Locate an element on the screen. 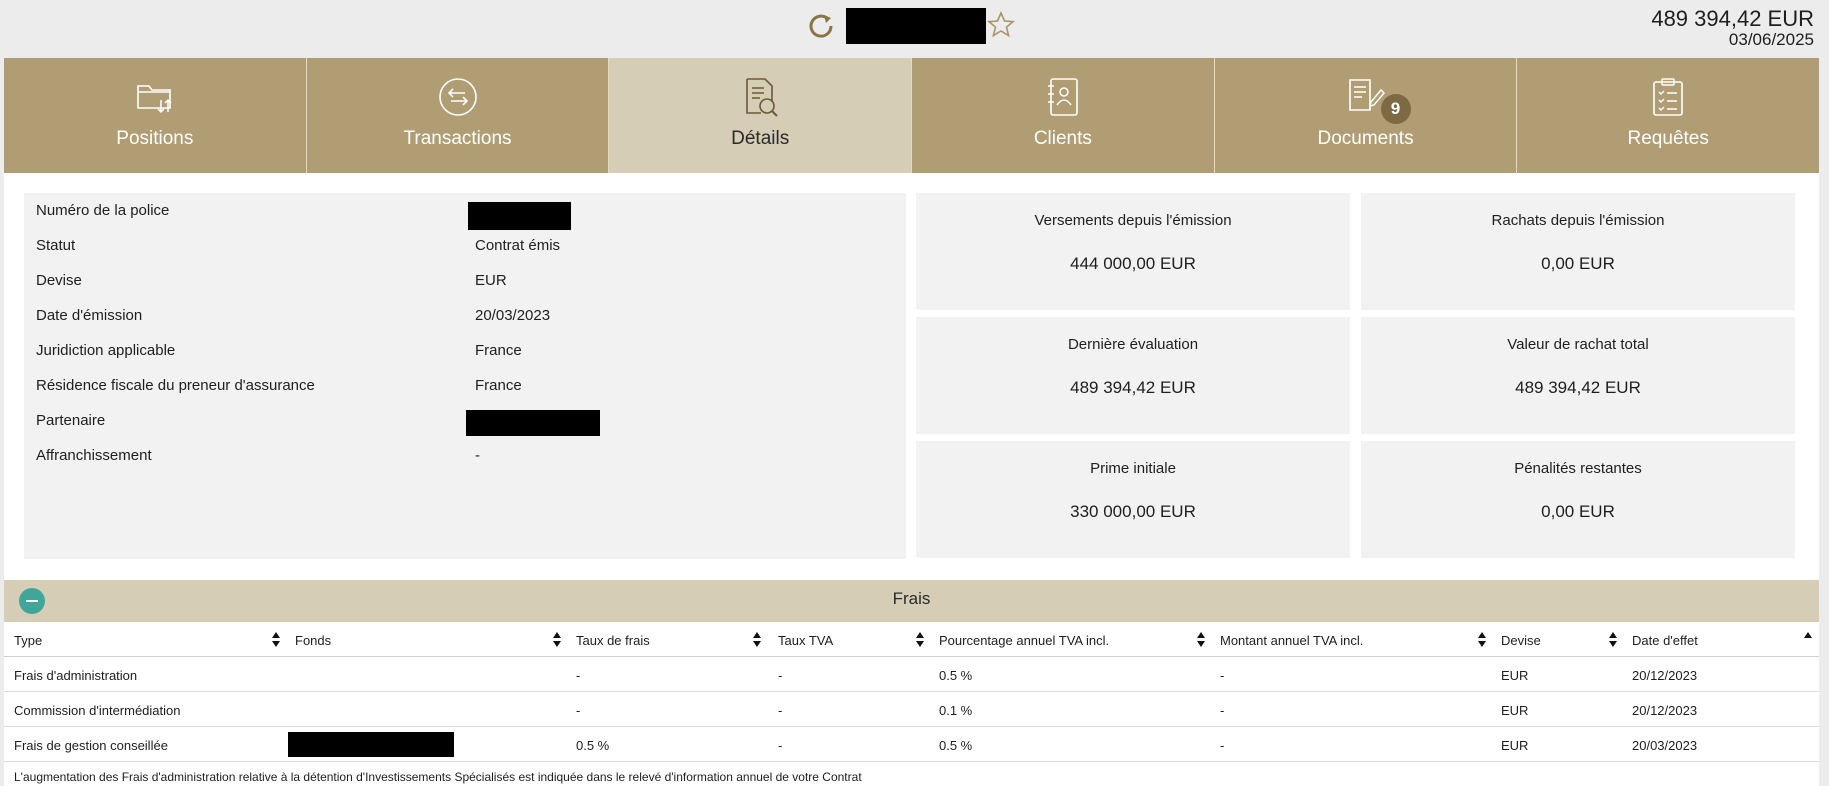 The height and width of the screenshot is (786, 1829). tab-label: Détails is located at coordinates (760, 138).